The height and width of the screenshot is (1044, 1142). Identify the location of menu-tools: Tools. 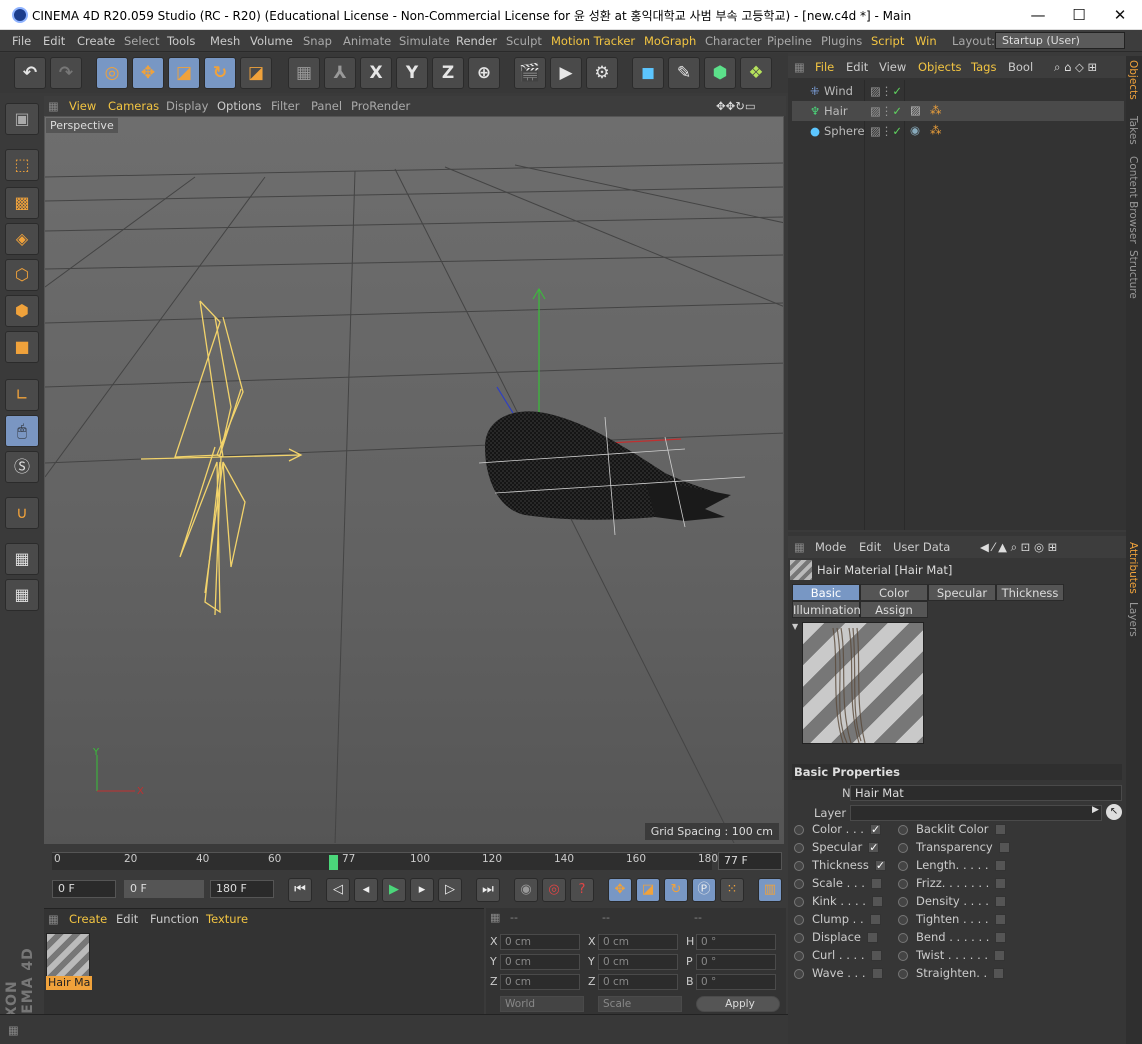
(181, 41).